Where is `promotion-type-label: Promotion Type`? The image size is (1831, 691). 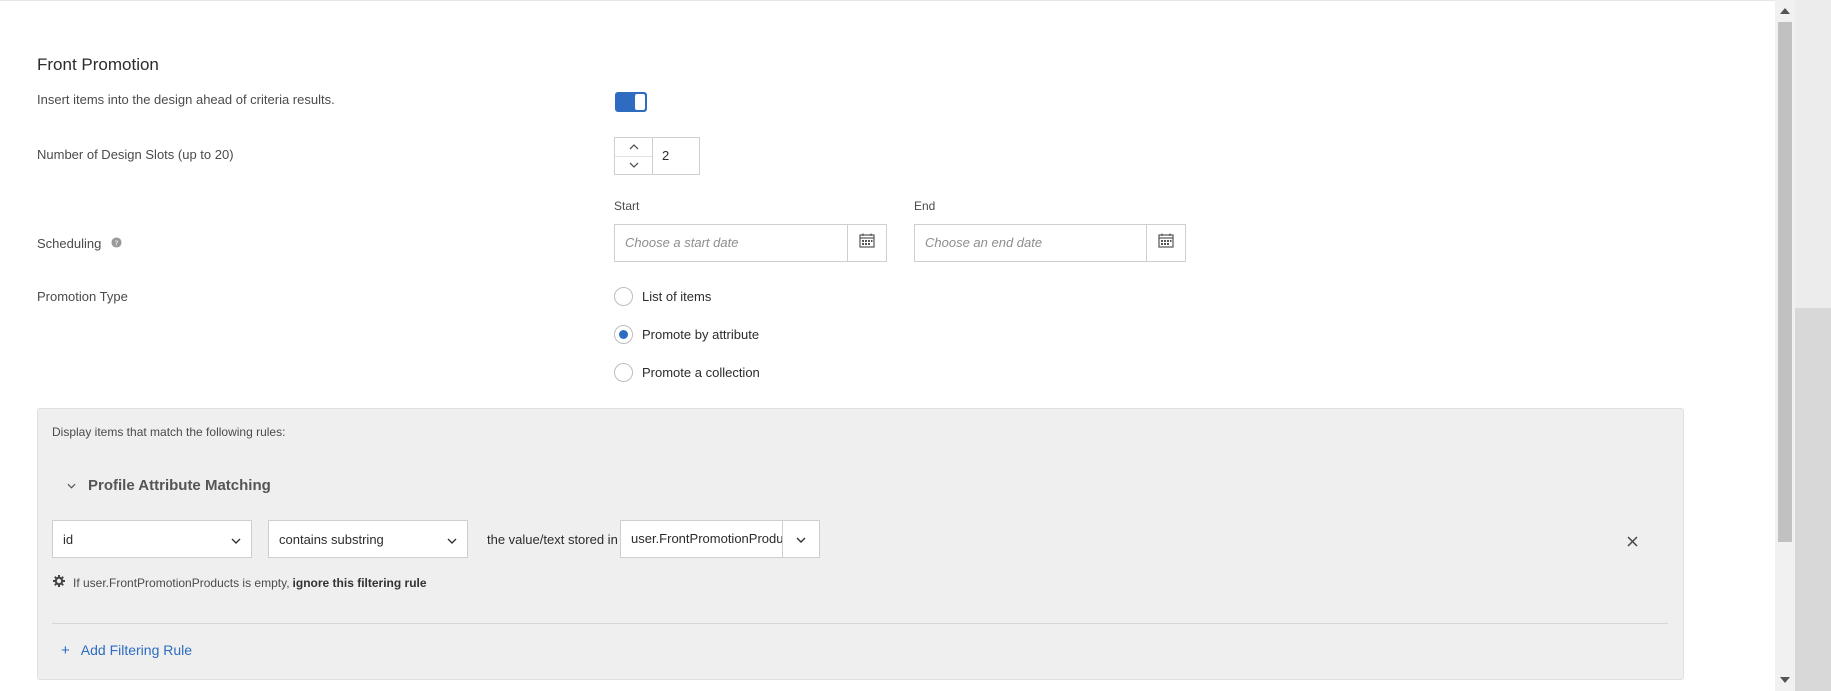
promotion-type-label: Promotion Type is located at coordinates (82, 296).